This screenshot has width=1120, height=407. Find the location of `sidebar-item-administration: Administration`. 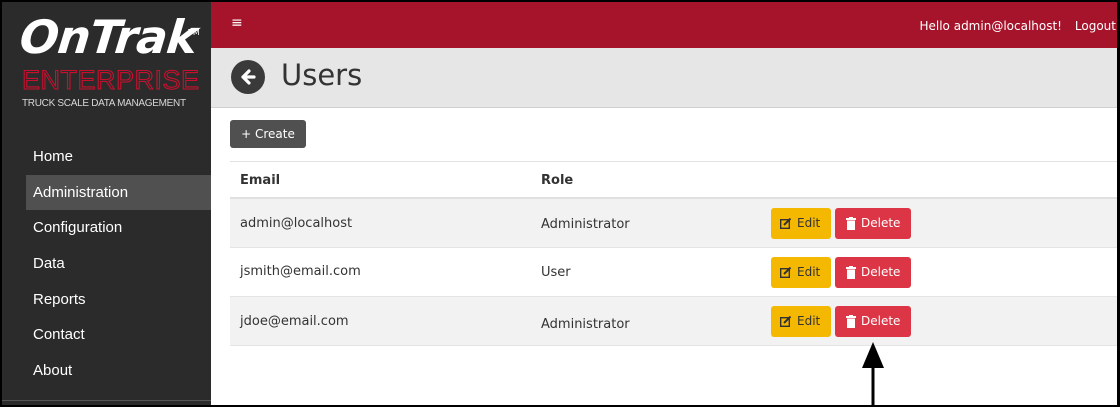

sidebar-item-administration: Administration is located at coordinates (118, 192).